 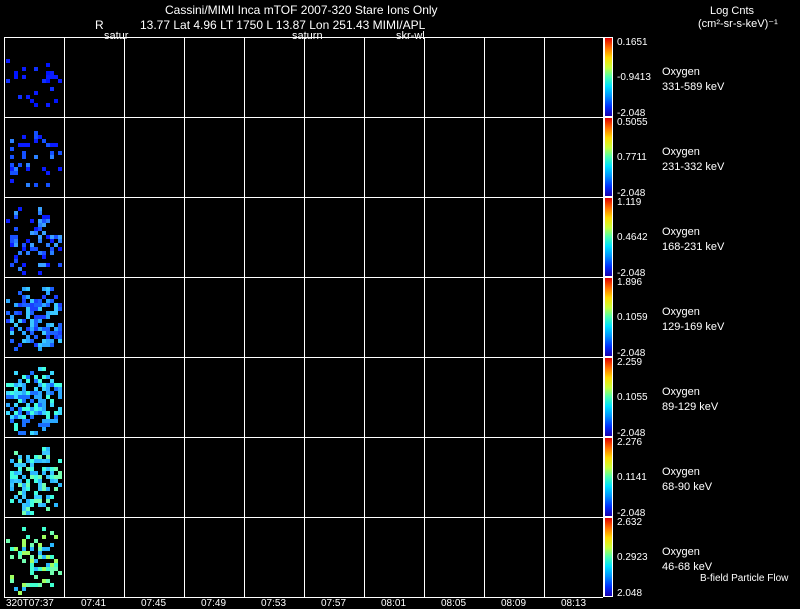 I want to click on colorbar-max-label: 0.1651, so click(x=632, y=42).